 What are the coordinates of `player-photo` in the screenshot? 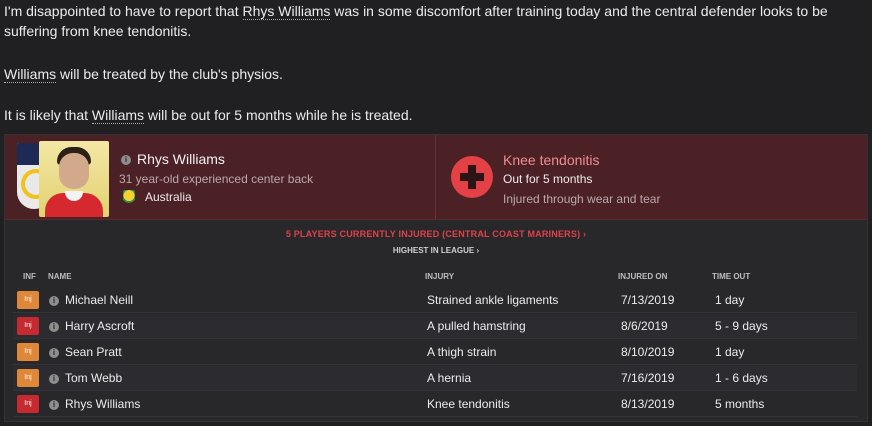 It's located at (74, 179).